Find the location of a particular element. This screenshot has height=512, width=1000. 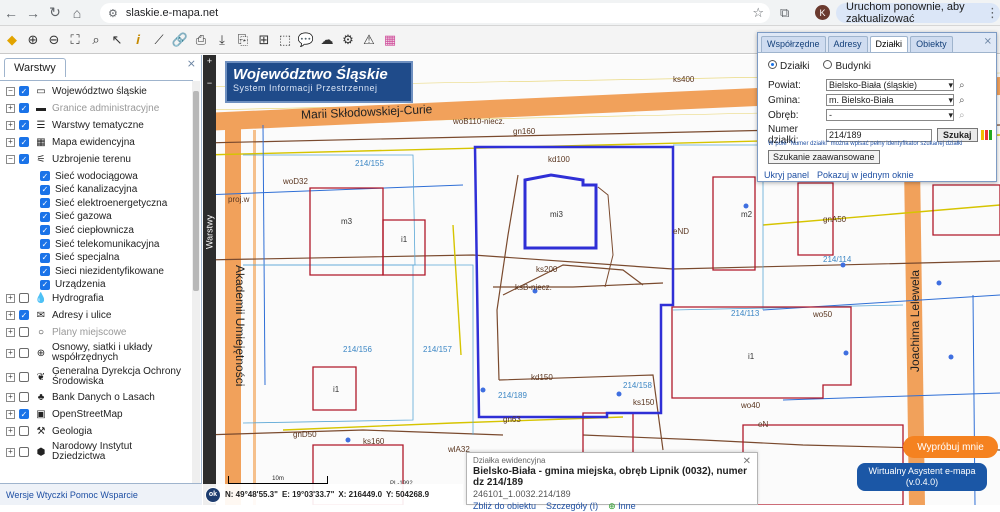

select-icon: ⬚ is located at coordinates (285, 40).